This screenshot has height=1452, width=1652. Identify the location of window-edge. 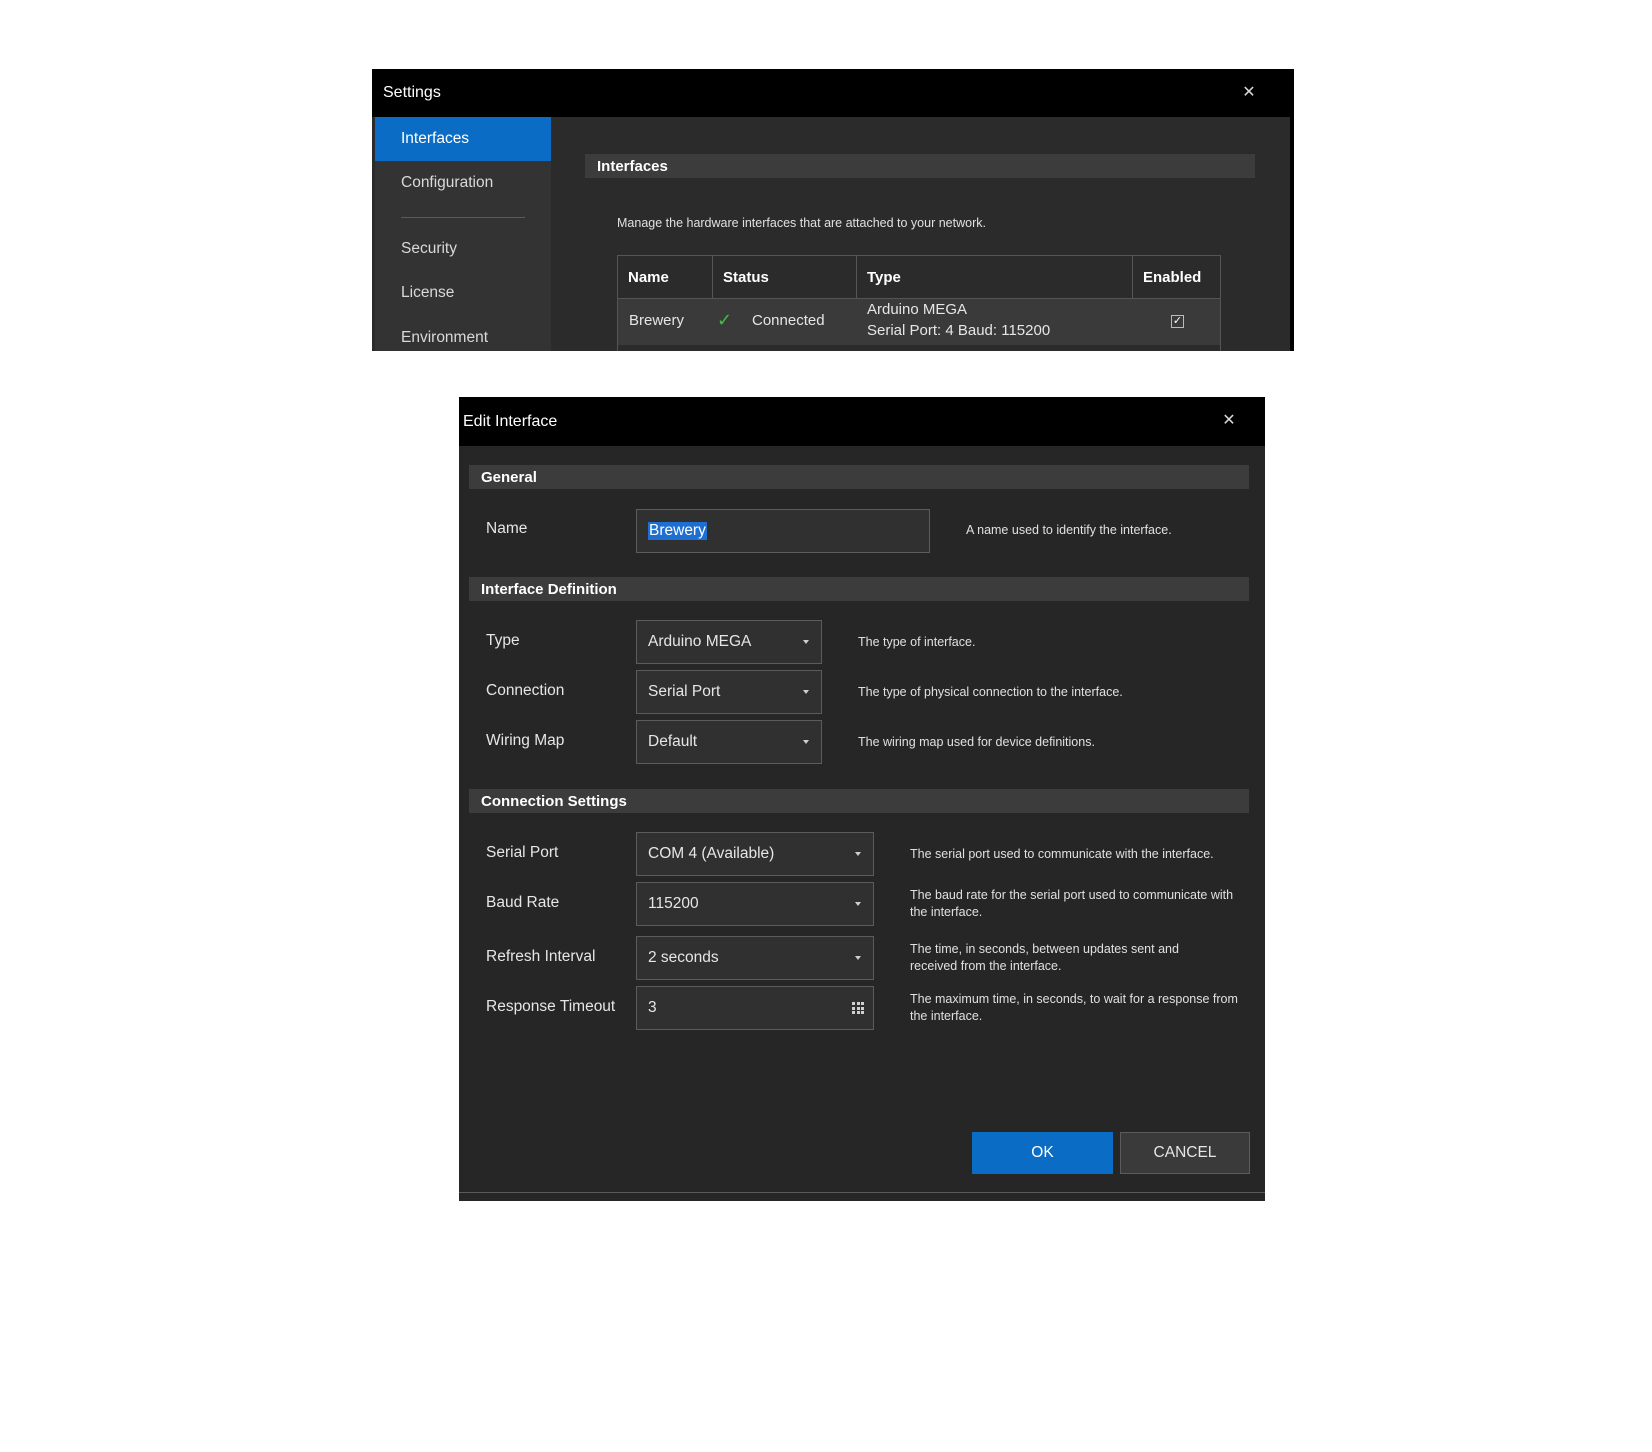
(1292, 210).